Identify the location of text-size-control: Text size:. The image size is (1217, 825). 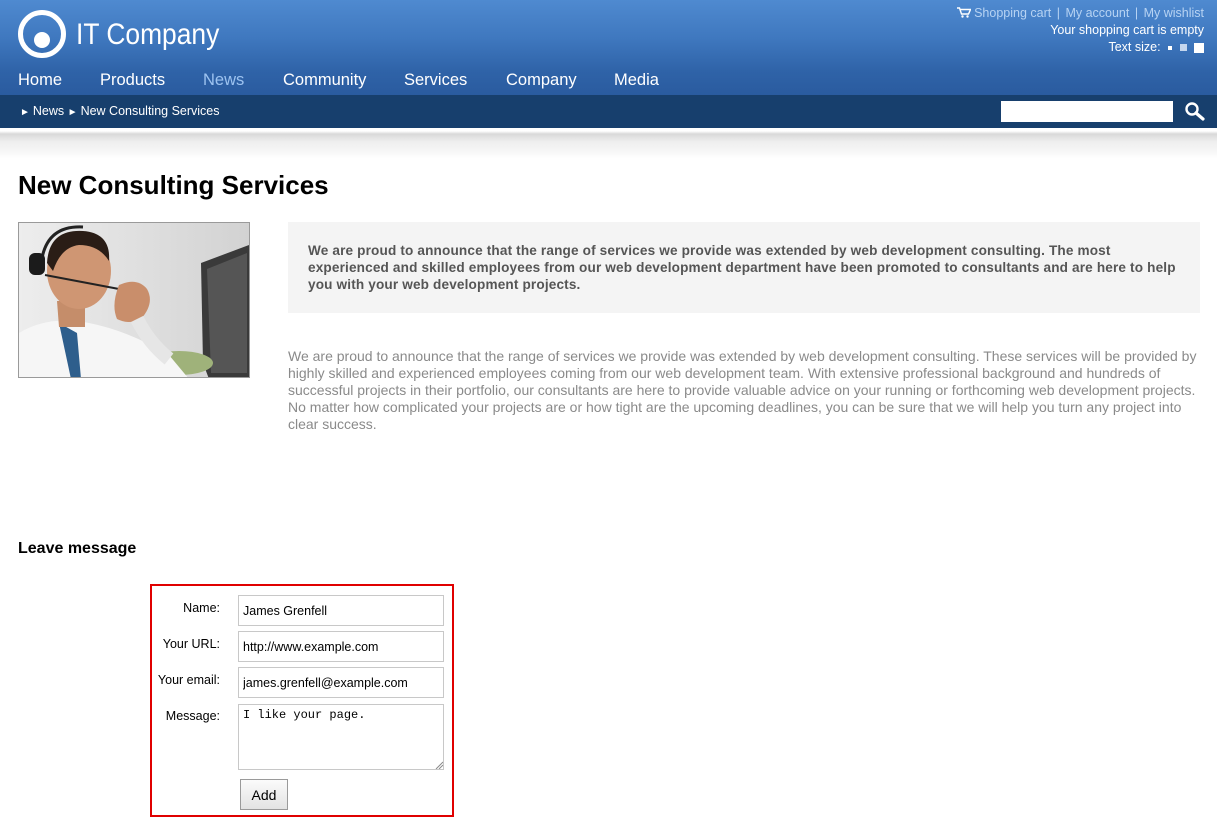
(1080, 47).